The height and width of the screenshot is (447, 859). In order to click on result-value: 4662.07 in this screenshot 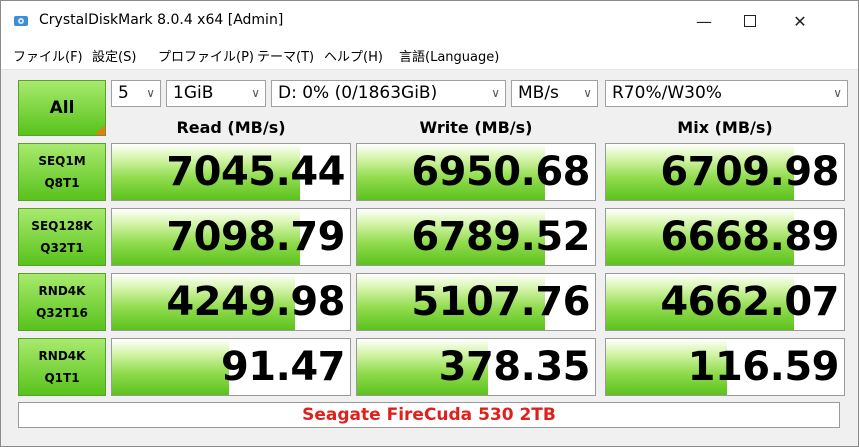, I will do `click(749, 302)`.